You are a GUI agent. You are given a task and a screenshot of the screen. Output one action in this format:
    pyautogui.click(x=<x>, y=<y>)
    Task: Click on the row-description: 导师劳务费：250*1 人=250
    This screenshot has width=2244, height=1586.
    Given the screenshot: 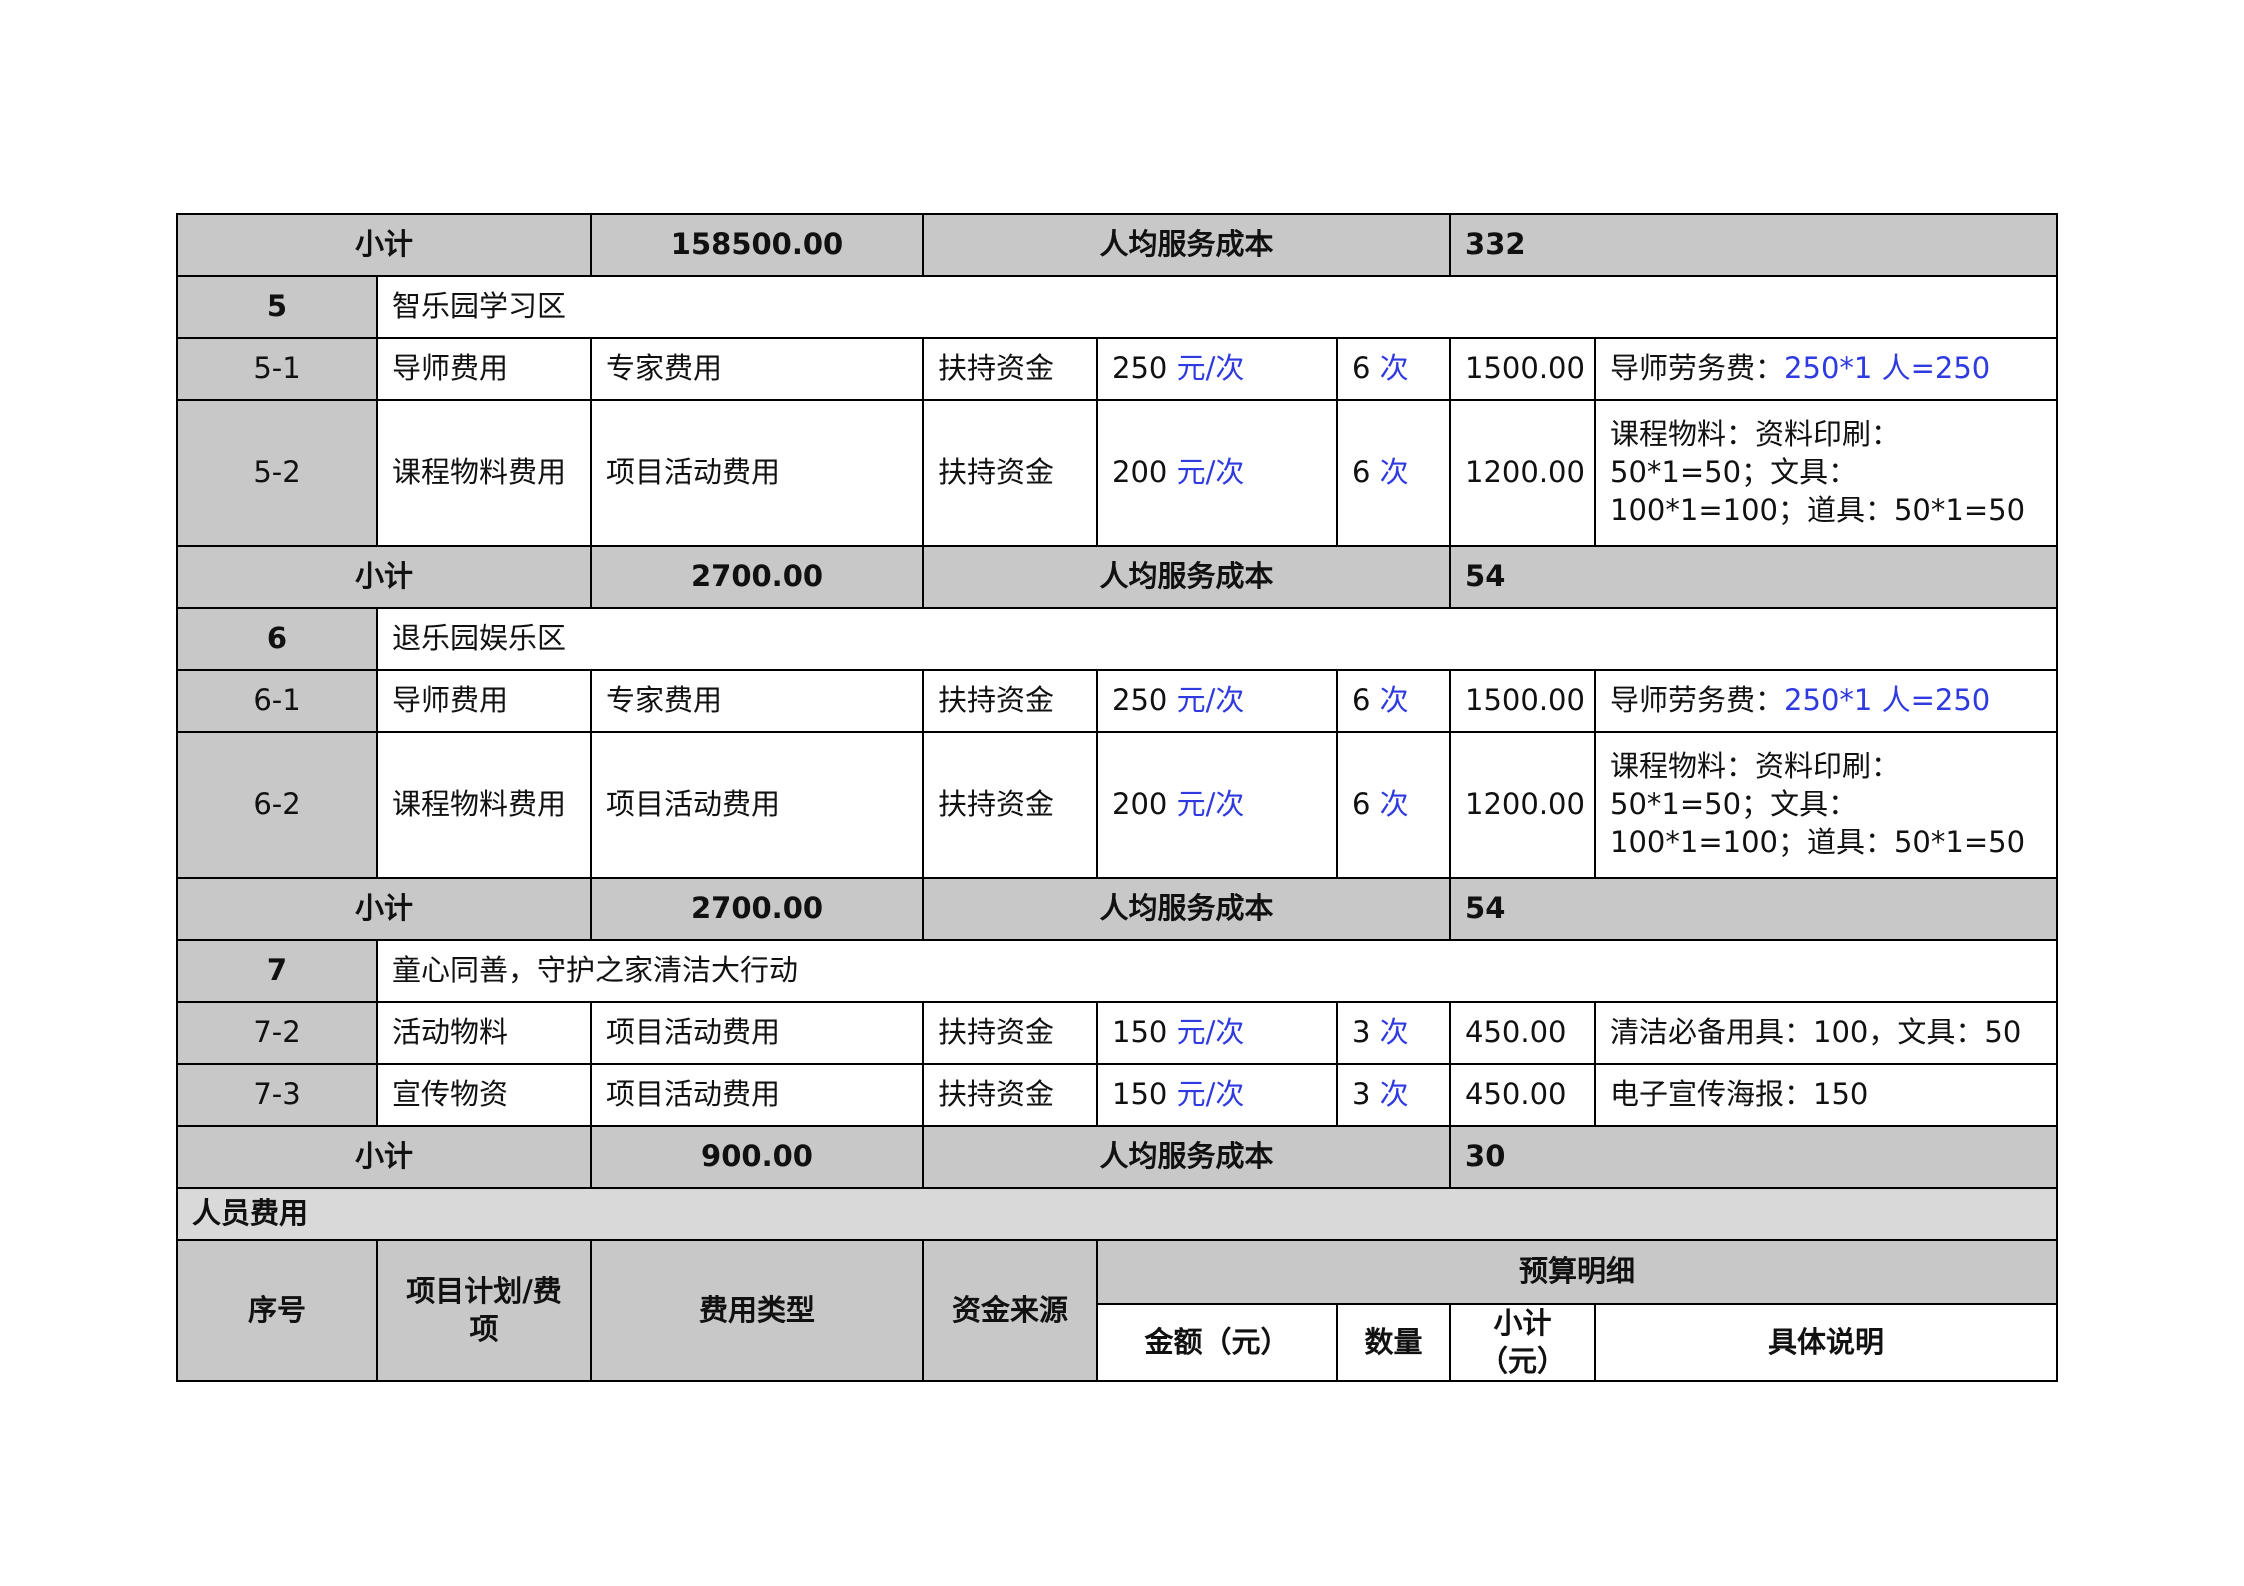 What is the action you would take?
    pyautogui.click(x=1826, y=369)
    